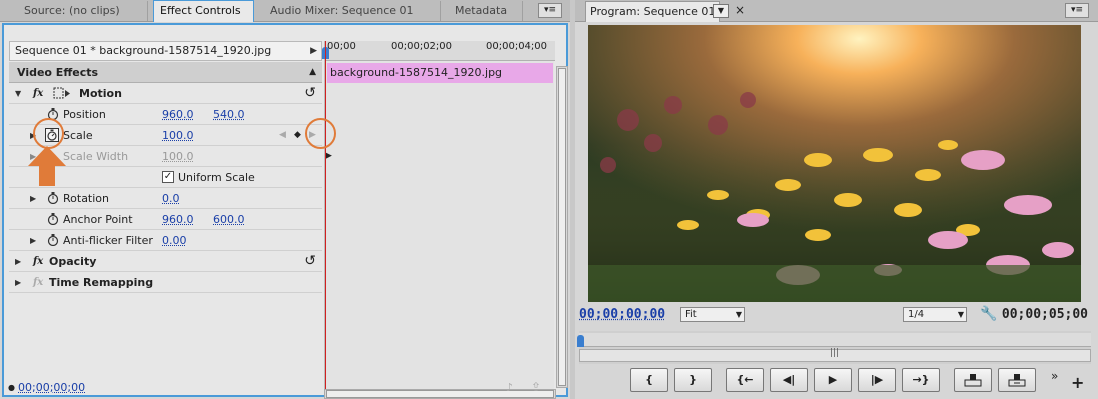 The image size is (1098, 399). I want to click on scale-width-value: 100.0, so click(178, 156).